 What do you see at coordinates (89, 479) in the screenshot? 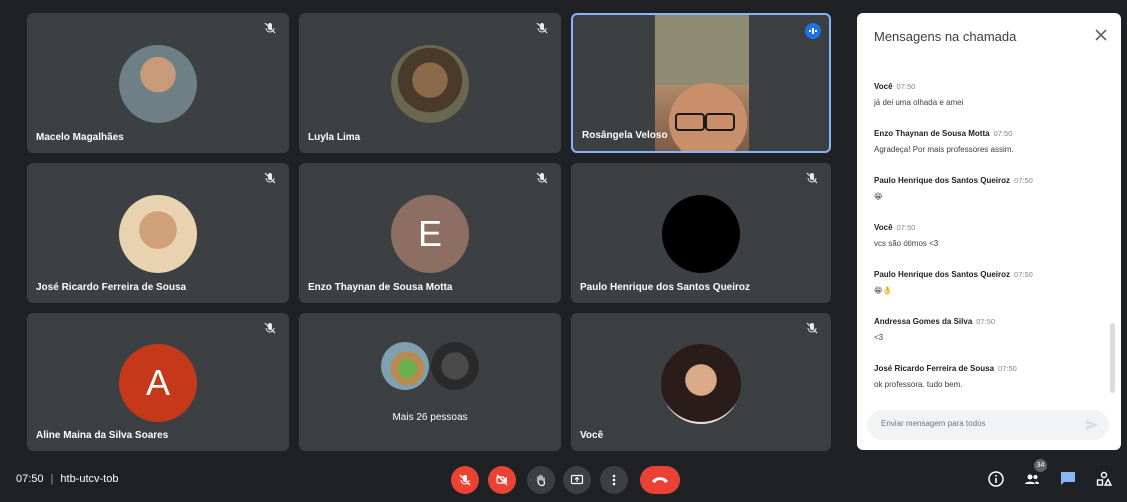
I see `meeting-code: htb-utcv-tob` at bounding box center [89, 479].